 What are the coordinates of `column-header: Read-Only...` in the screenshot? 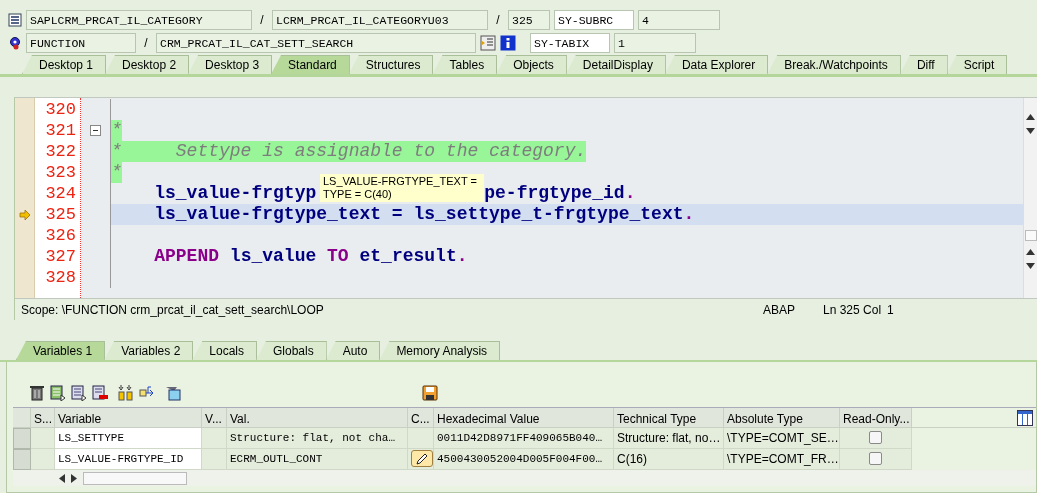 It's located at (876, 418).